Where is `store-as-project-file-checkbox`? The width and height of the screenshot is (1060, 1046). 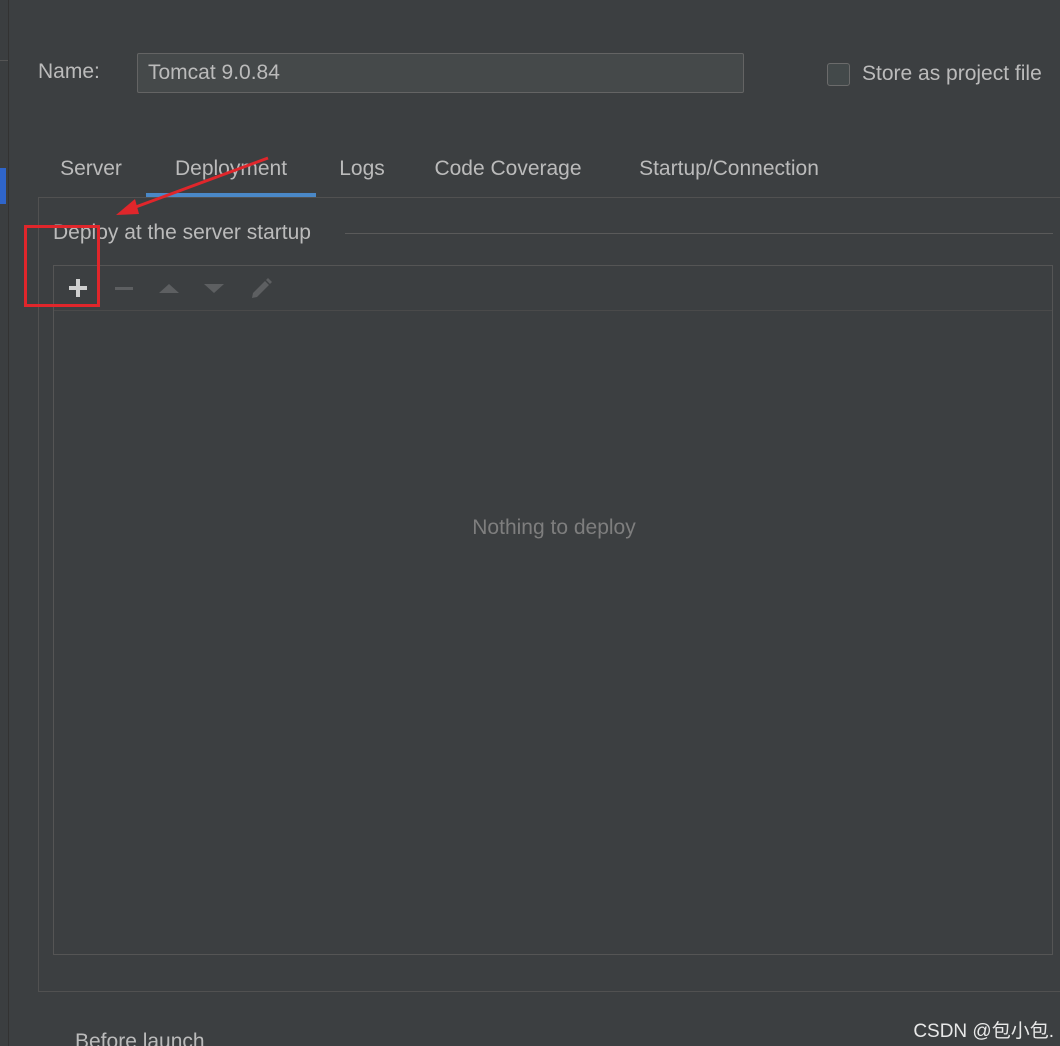 store-as-project-file-checkbox is located at coordinates (838, 74).